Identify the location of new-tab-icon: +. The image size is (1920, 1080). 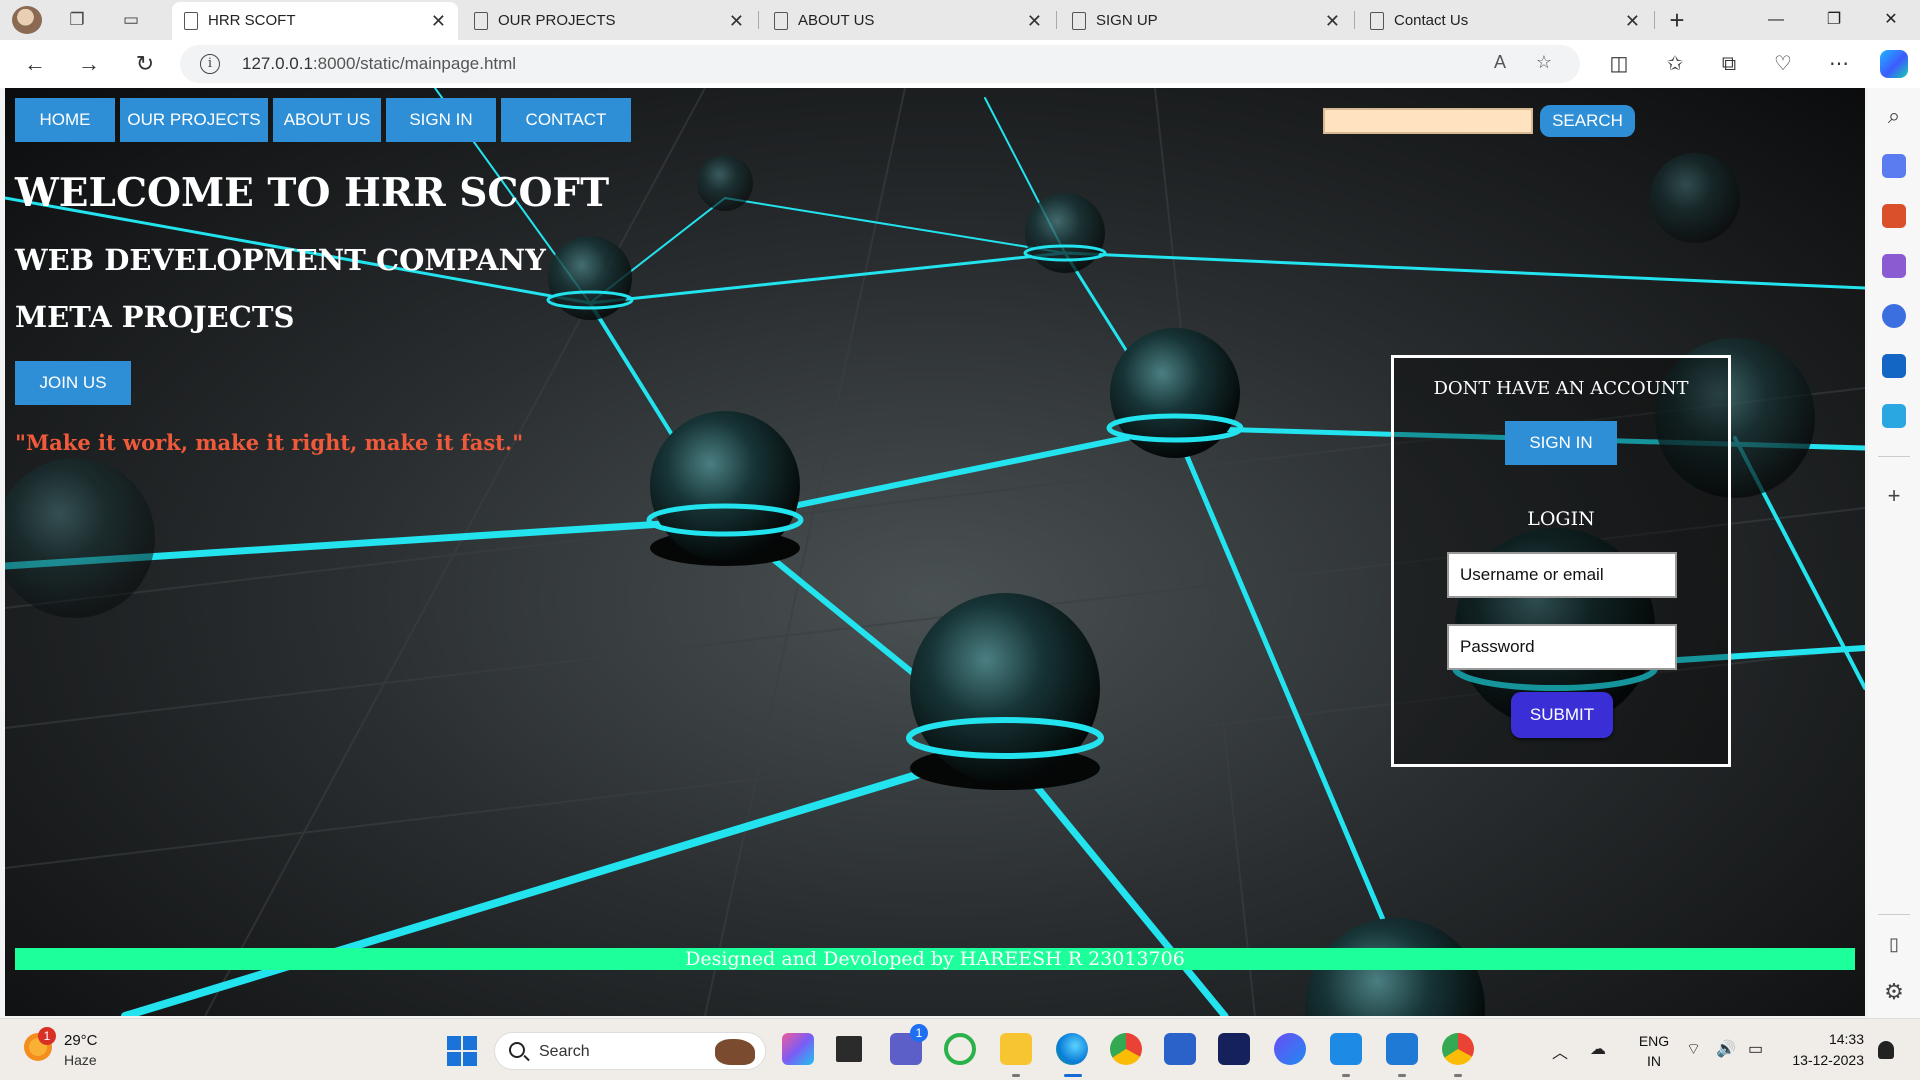
(1677, 20).